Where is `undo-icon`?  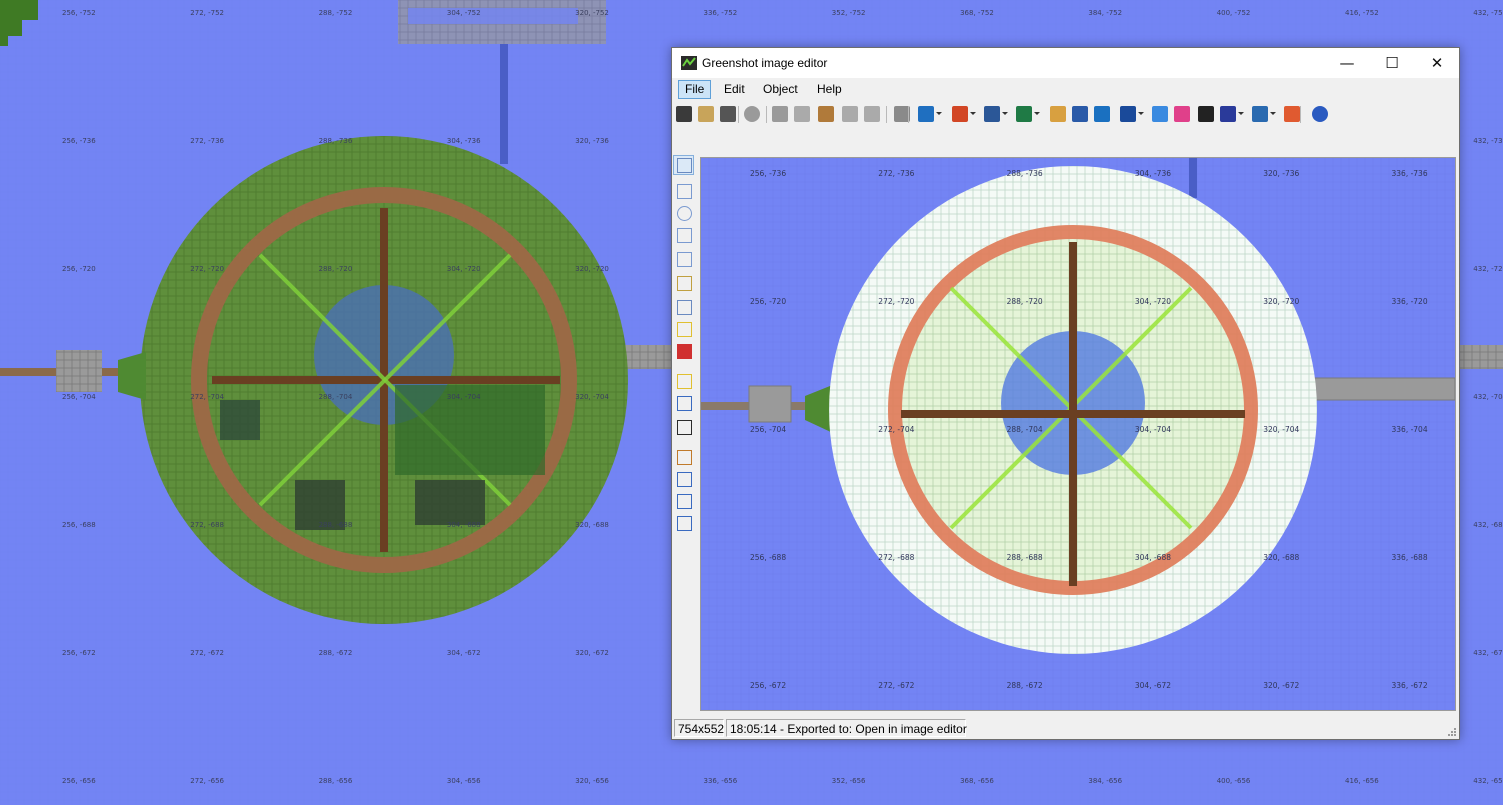 undo-icon is located at coordinates (850, 114).